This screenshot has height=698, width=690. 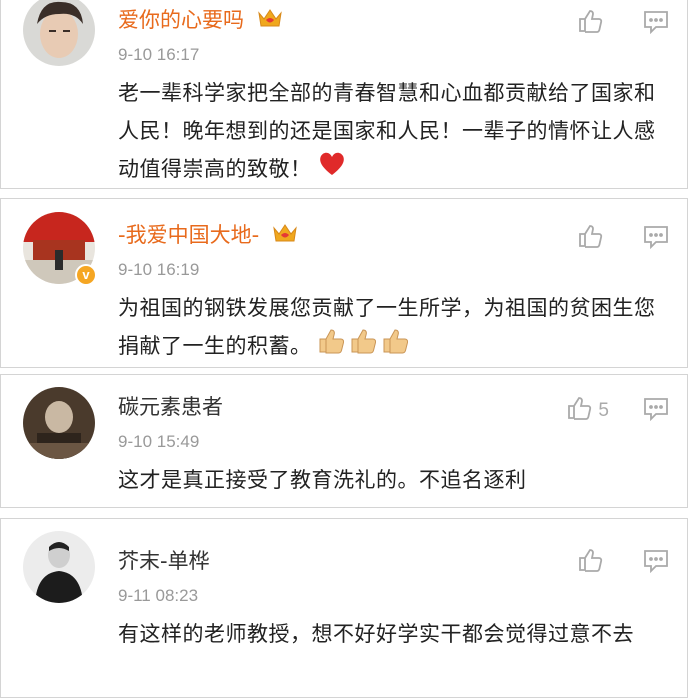 What do you see at coordinates (617, 411) in the screenshot?
I see `comment-actions: 5` at bounding box center [617, 411].